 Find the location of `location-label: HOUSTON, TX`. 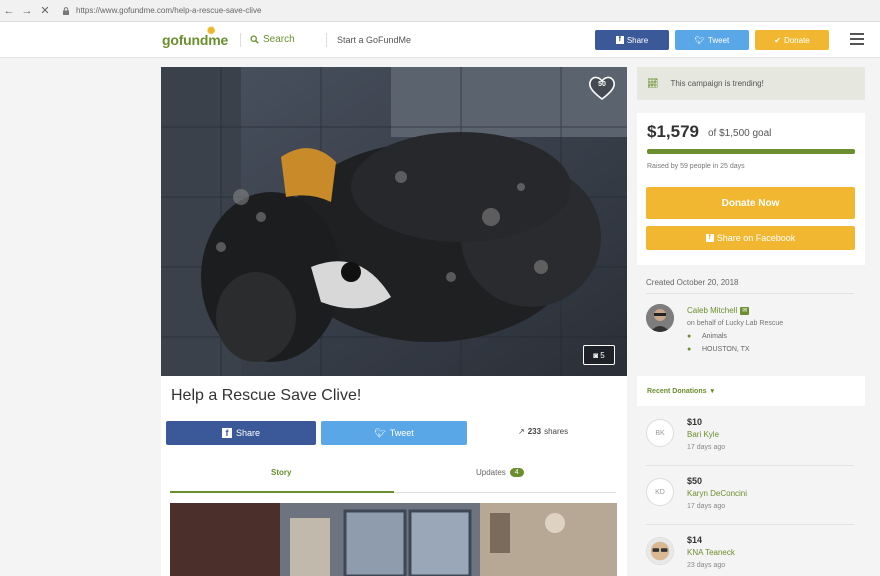

location-label: HOUSTON, TX is located at coordinates (726, 349).